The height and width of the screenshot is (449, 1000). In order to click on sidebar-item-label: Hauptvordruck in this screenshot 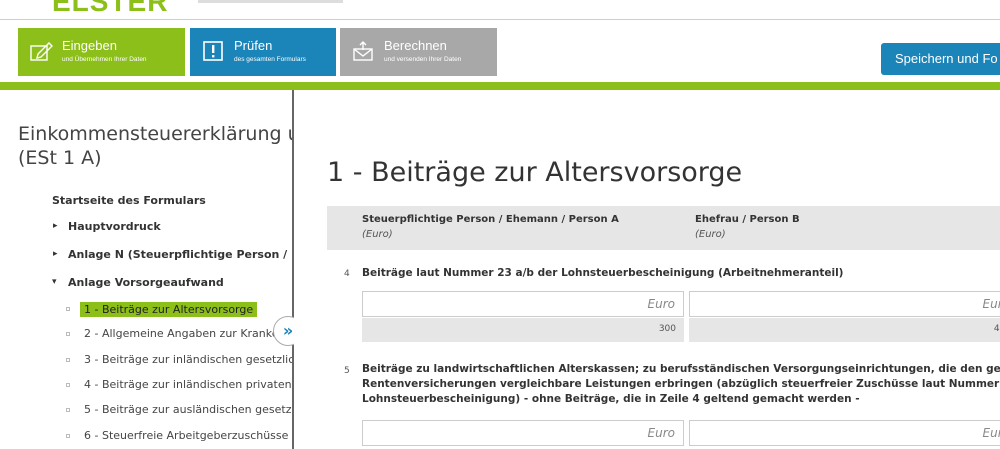, I will do `click(114, 226)`.